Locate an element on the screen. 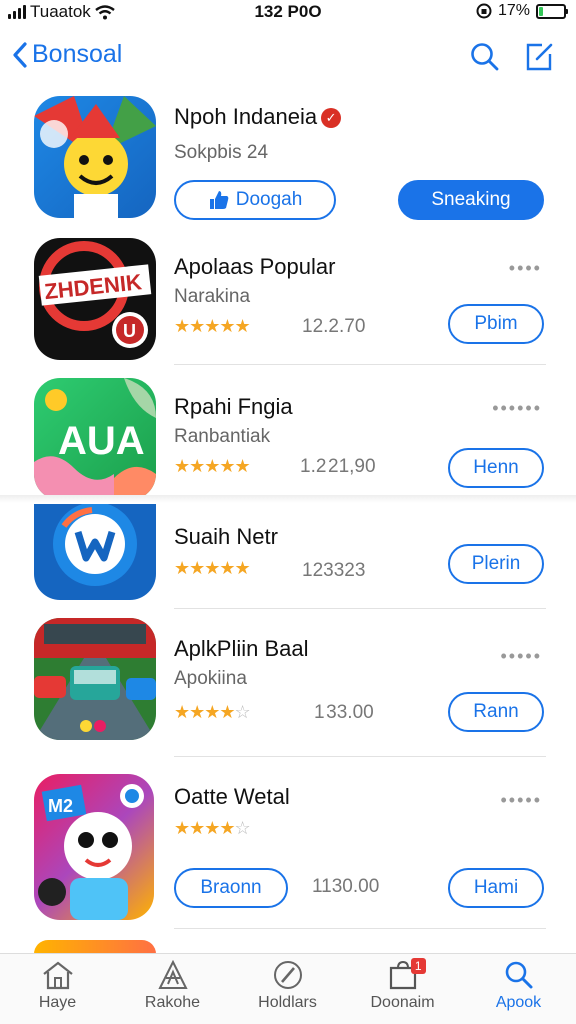  rating-count: 1 33.00 is located at coordinates (344, 712).